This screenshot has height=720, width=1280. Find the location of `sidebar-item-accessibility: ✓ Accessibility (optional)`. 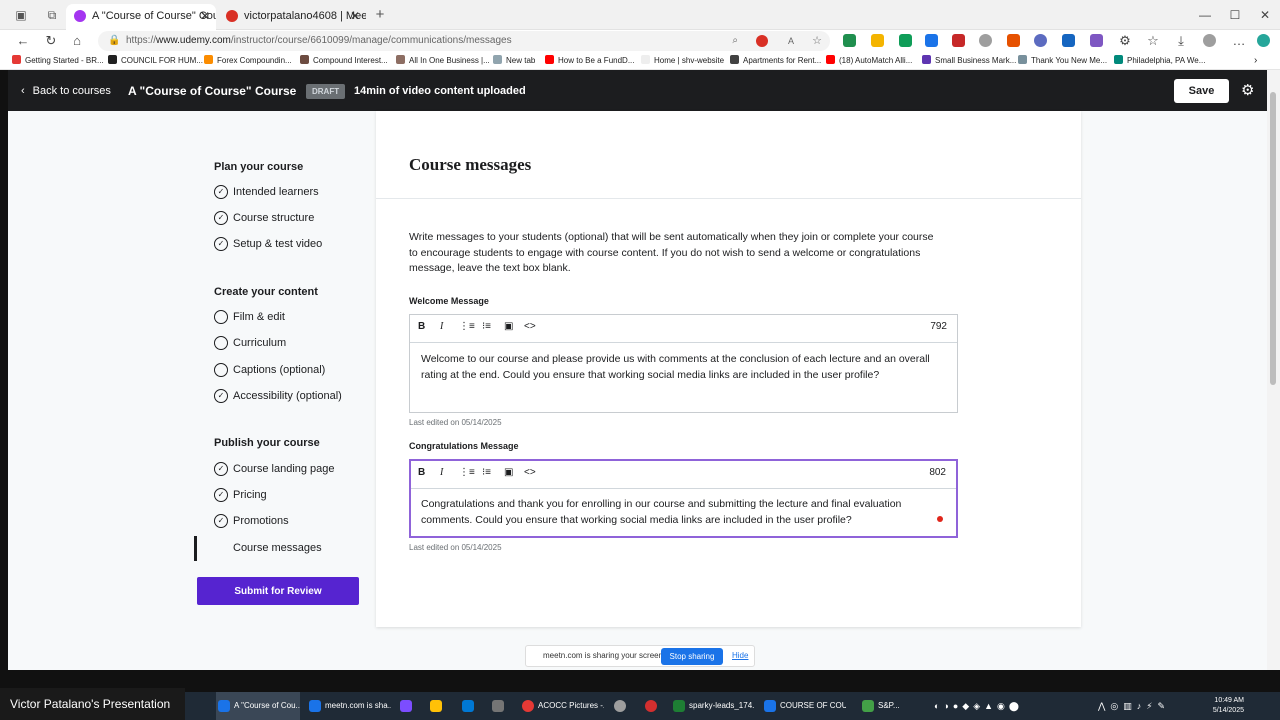

sidebar-item-accessibility: ✓ Accessibility (optional) is located at coordinates (278, 396).